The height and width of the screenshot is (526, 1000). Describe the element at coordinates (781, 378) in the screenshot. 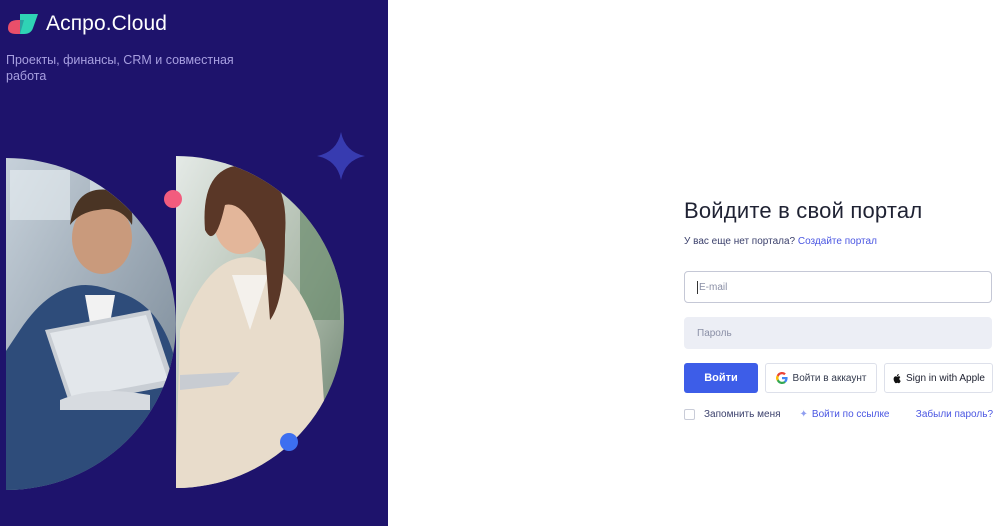

I see `google-icon` at that location.